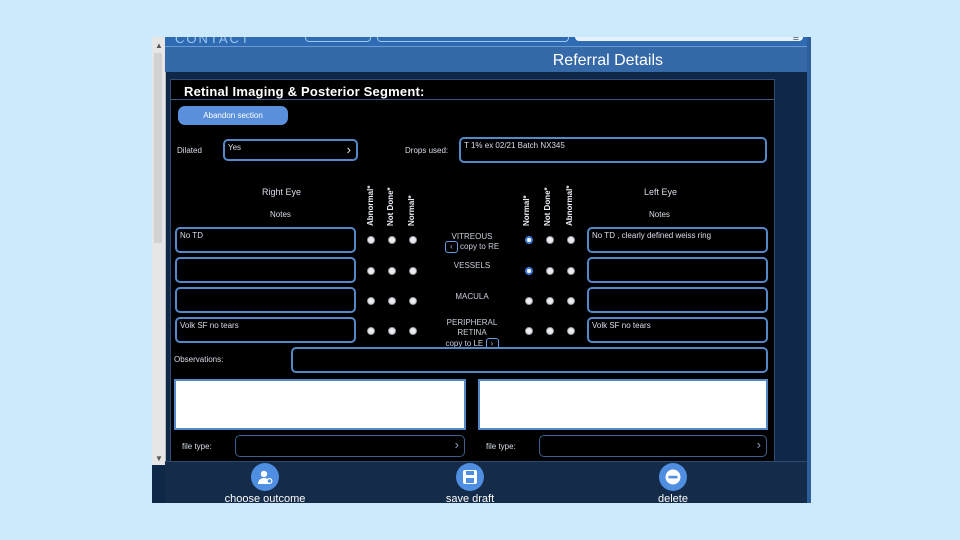 The image size is (960, 540). What do you see at coordinates (159, 45) in the screenshot?
I see `scroll-up-icon: ▲` at bounding box center [159, 45].